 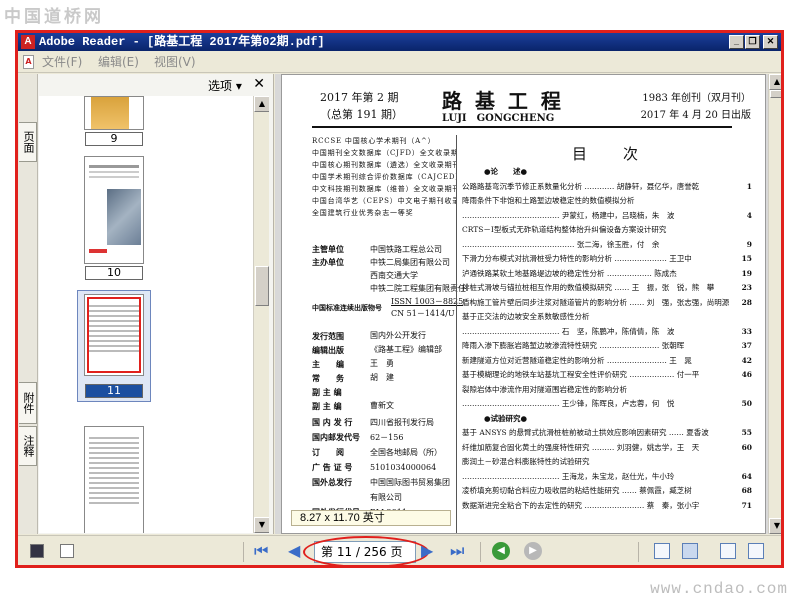 What do you see at coordinates (28, 142) in the screenshot?
I see `tab-pages: 页面` at bounding box center [28, 142].